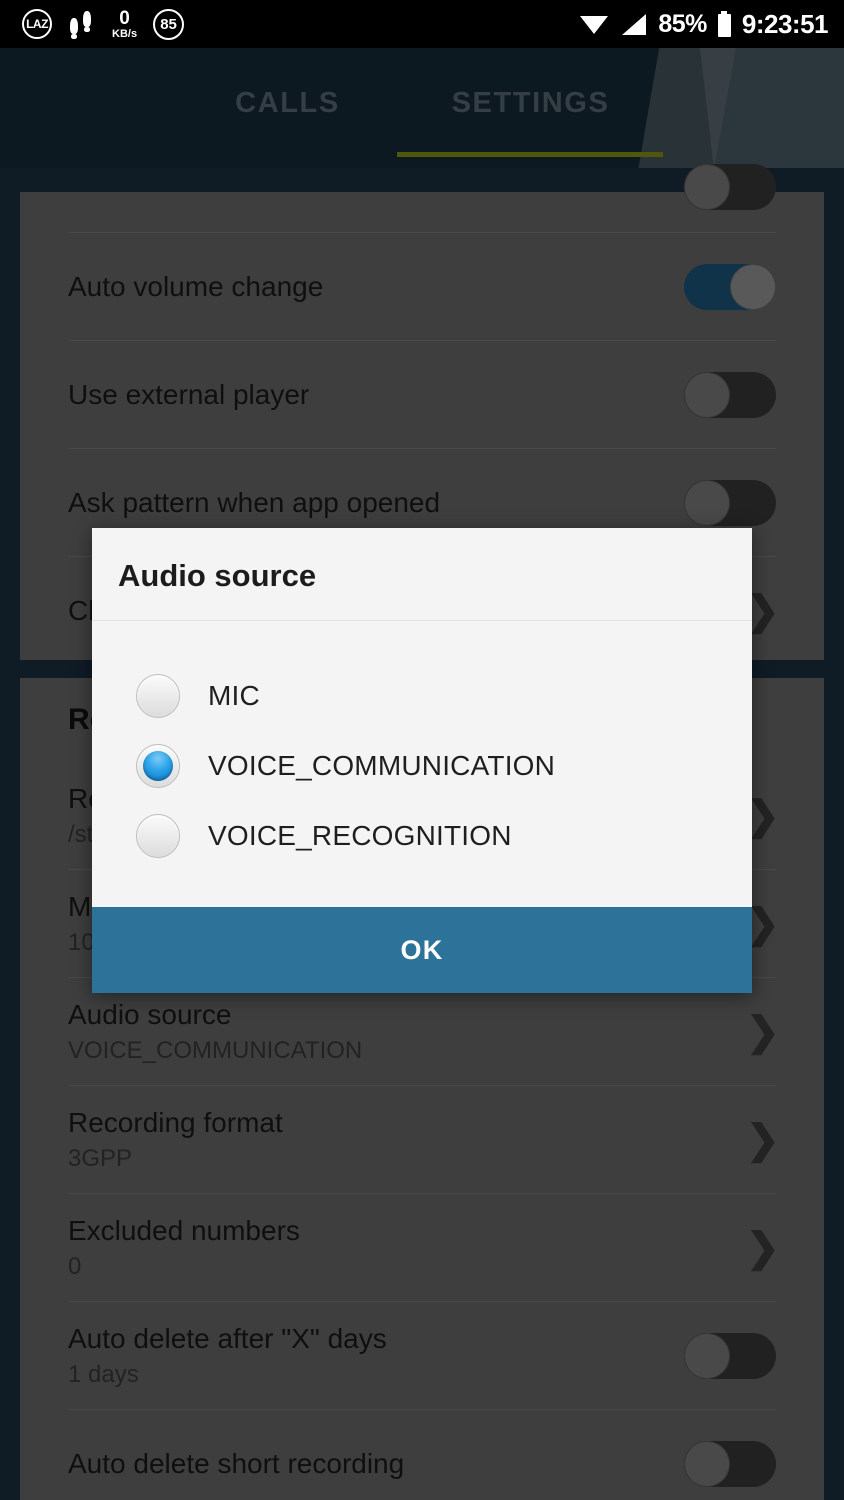 Image resolution: width=844 pixels, height=1500 pixels. I want to click on setting-row-audio-source: Audio source VOICE_COMMUNICATION ❯, so click(422, 1031).